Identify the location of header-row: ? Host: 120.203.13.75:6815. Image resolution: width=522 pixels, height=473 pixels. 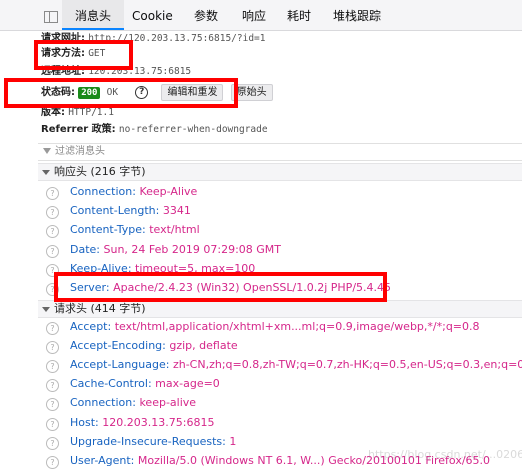
(130, 422).